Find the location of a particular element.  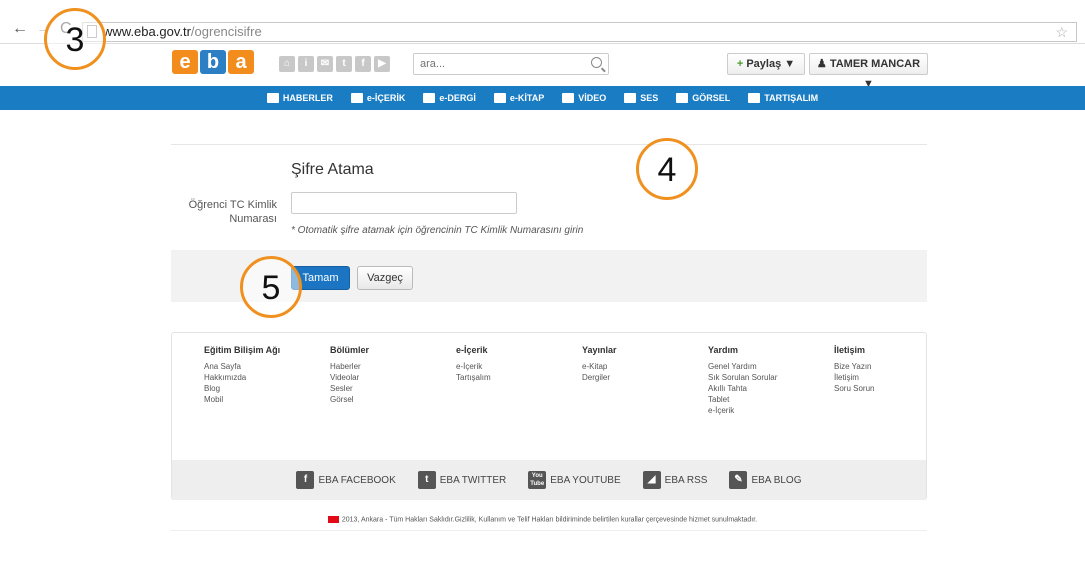

nav-label: e-DERGİ is located at coordinates (457, 98).